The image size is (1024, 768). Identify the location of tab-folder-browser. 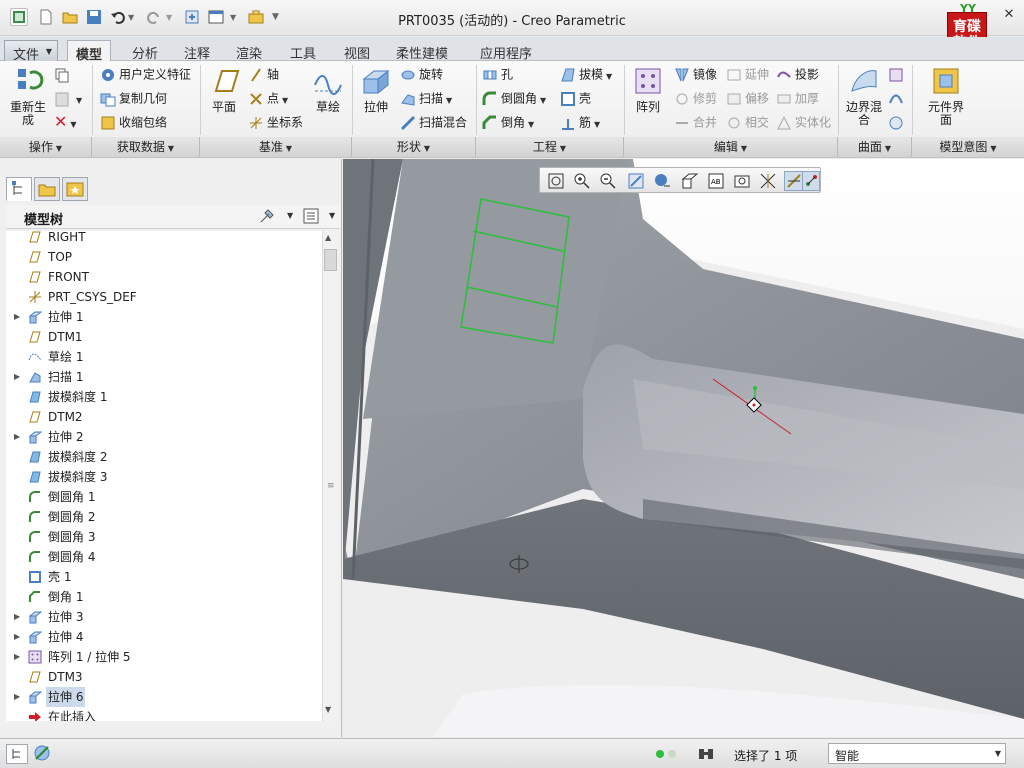
(47, 189).